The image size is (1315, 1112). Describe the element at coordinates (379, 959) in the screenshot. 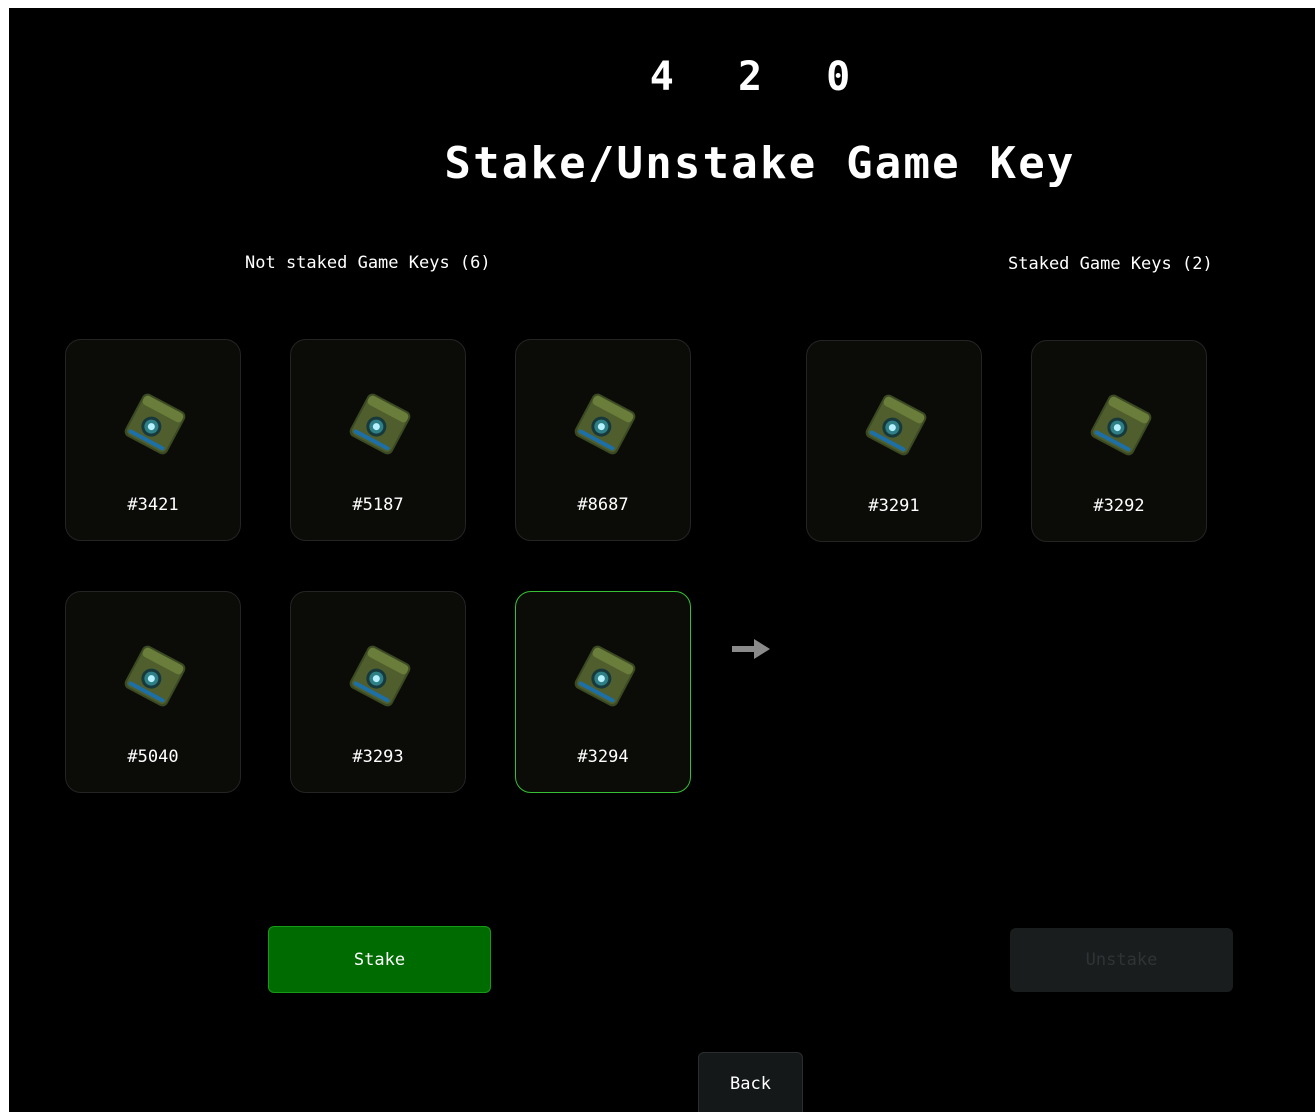

I see `stake-button: Stake` at that location.